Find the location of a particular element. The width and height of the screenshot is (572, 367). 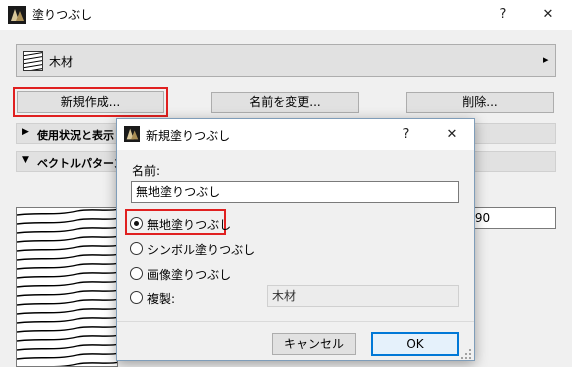

collapse-arrow-icon: ▼ is located at coordinates (25, 160).